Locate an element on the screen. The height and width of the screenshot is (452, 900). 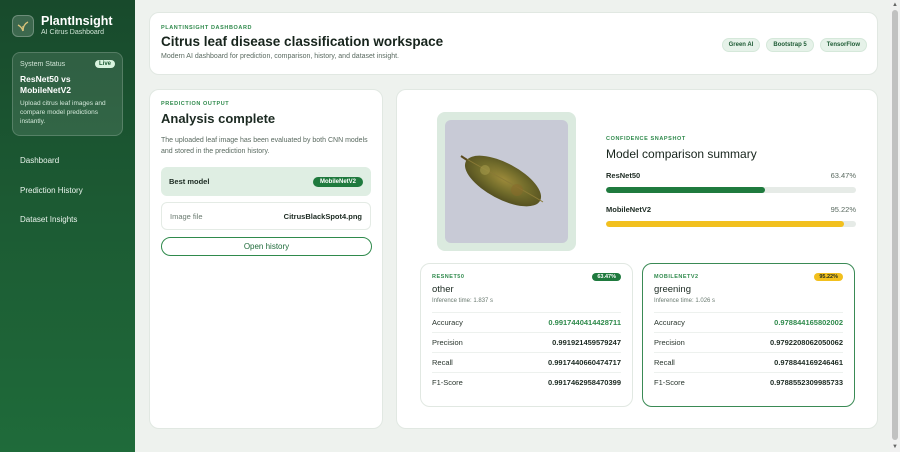
mobilenet-confidence-row: MobileNetV2 95.22% is located at coordinates (731, 216).